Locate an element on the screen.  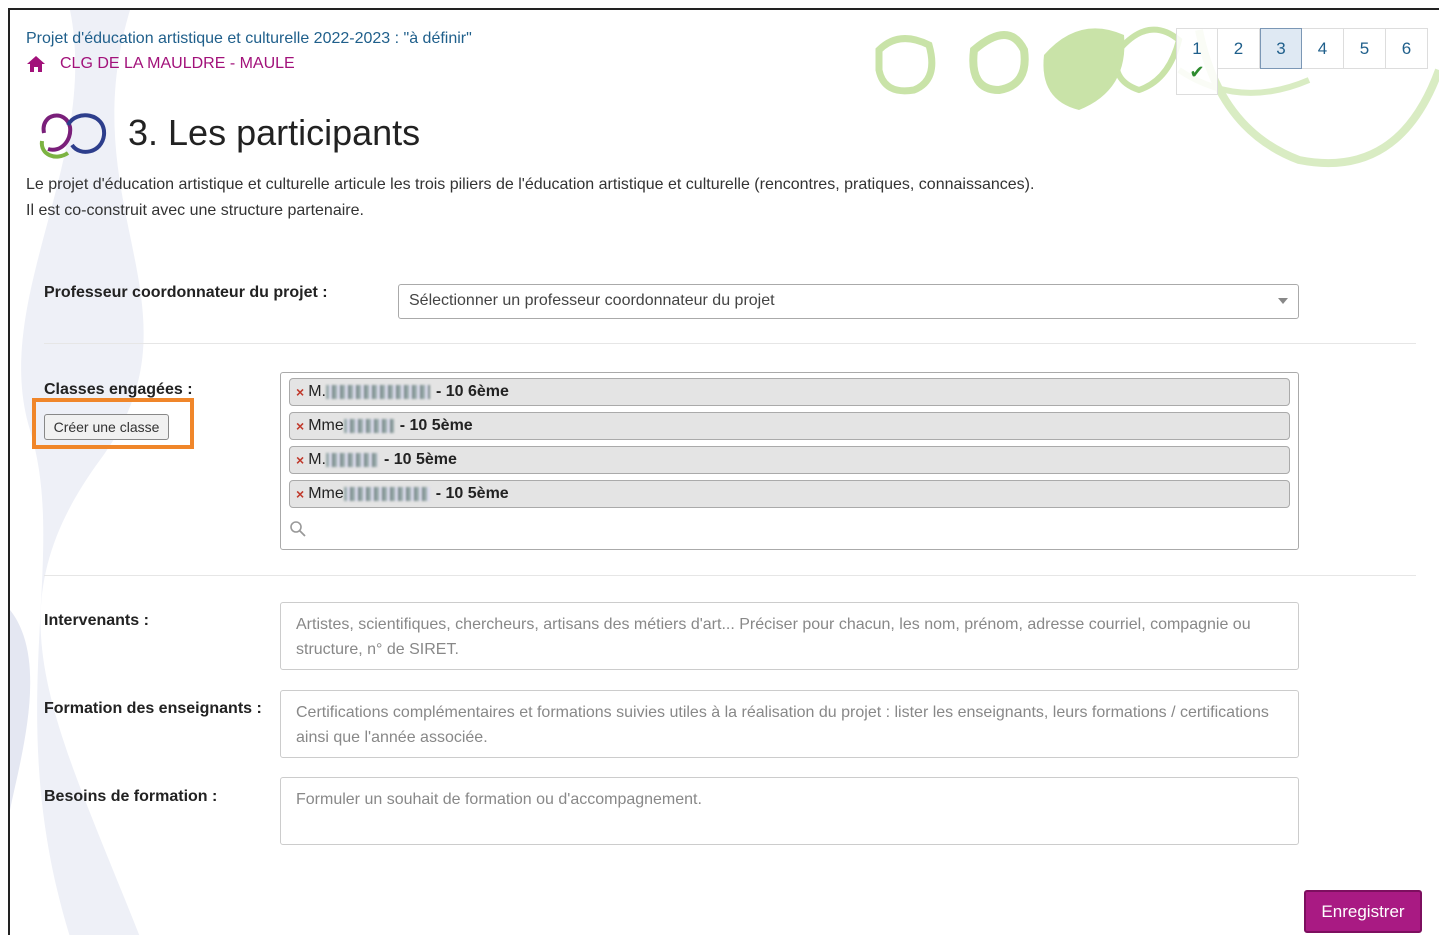
search-icon is located at coordinates (298, 529).